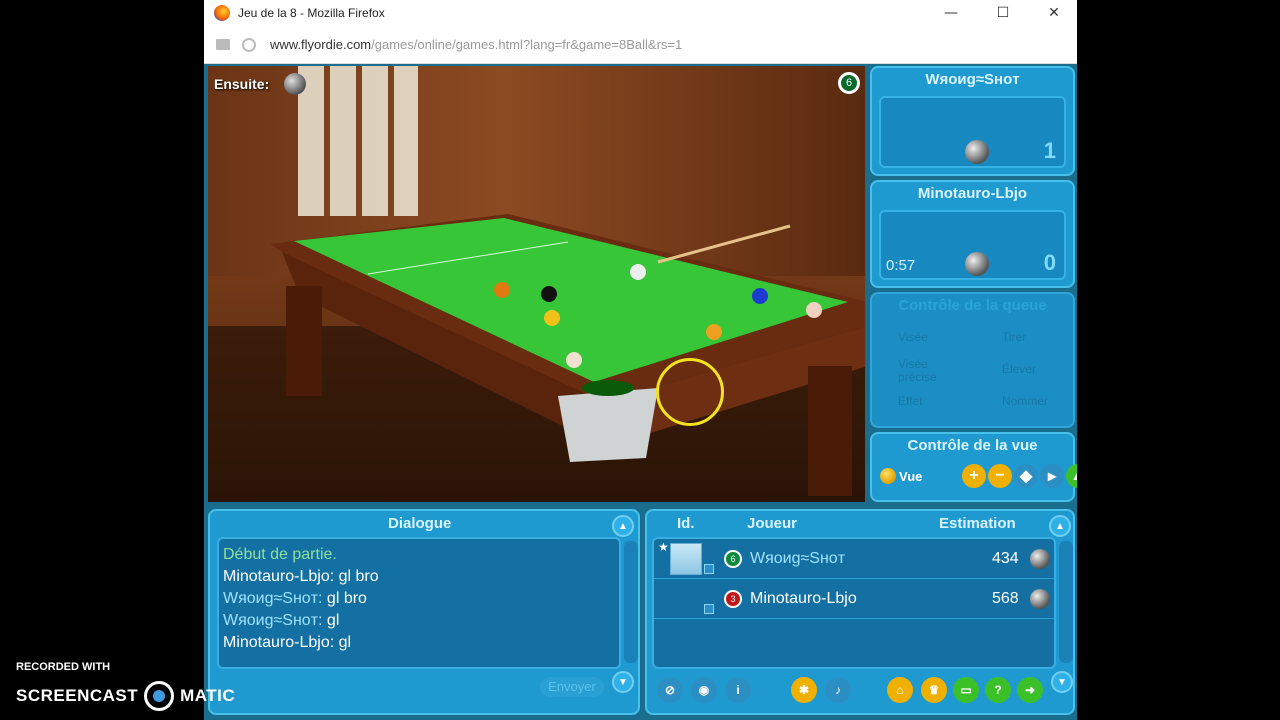 The width and height of the screenshot is (1280, 720). Describe the element at coordinates (1005, 598) in the screenshot. I see `player-rating: 568` at that location.